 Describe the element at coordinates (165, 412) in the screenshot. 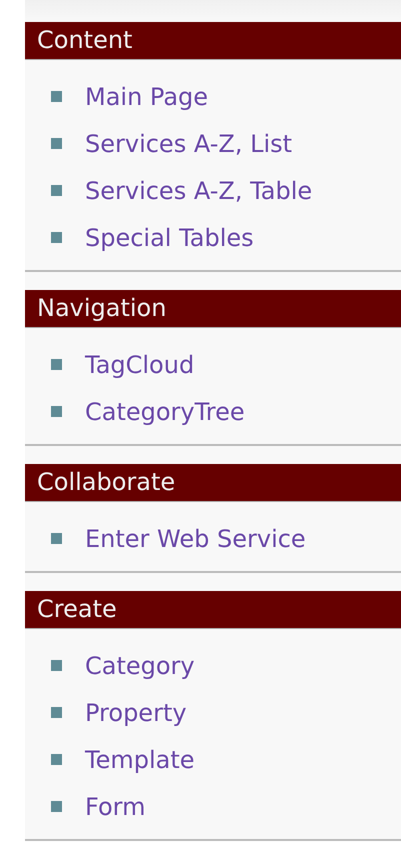

I see `nav-link: CategoryTree` at that location.